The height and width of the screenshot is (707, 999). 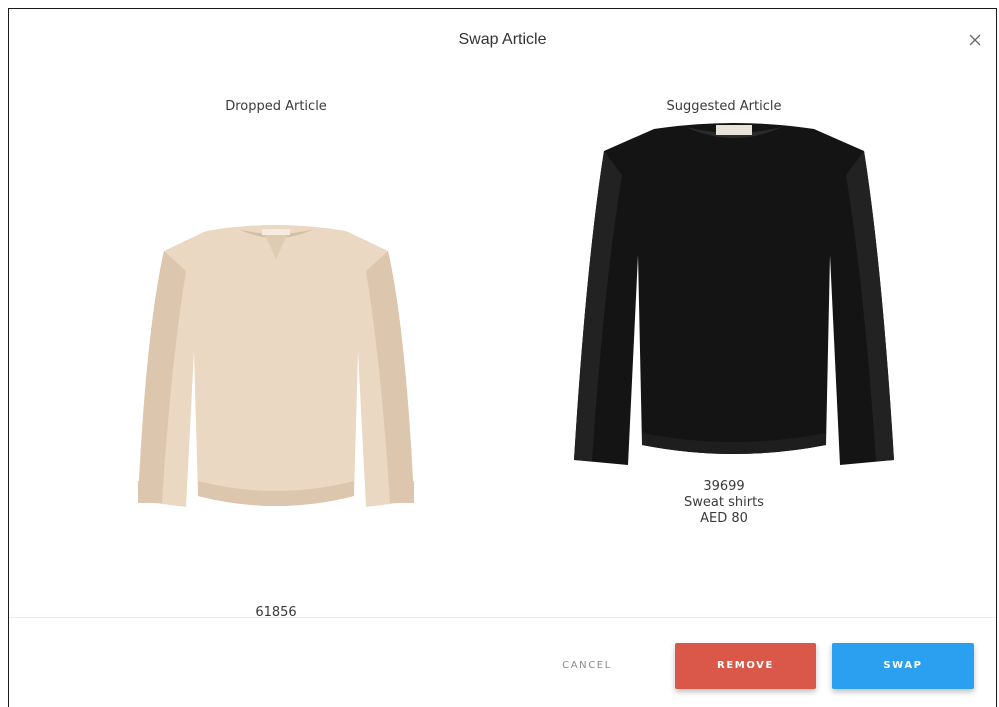 I want to click on dropped-article-label: Dropped Article, so click(x=276, y=106).